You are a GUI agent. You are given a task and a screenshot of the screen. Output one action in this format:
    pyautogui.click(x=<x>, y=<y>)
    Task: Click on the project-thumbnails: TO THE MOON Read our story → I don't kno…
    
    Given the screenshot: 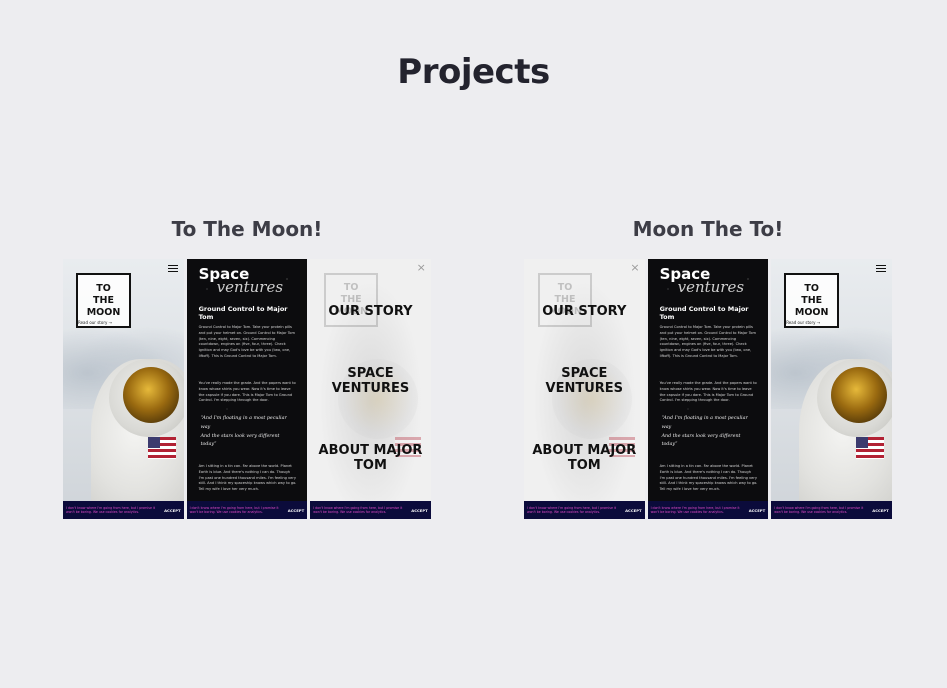 What is the action you would take?
    pyautogui.click(x=247, y=389)
    